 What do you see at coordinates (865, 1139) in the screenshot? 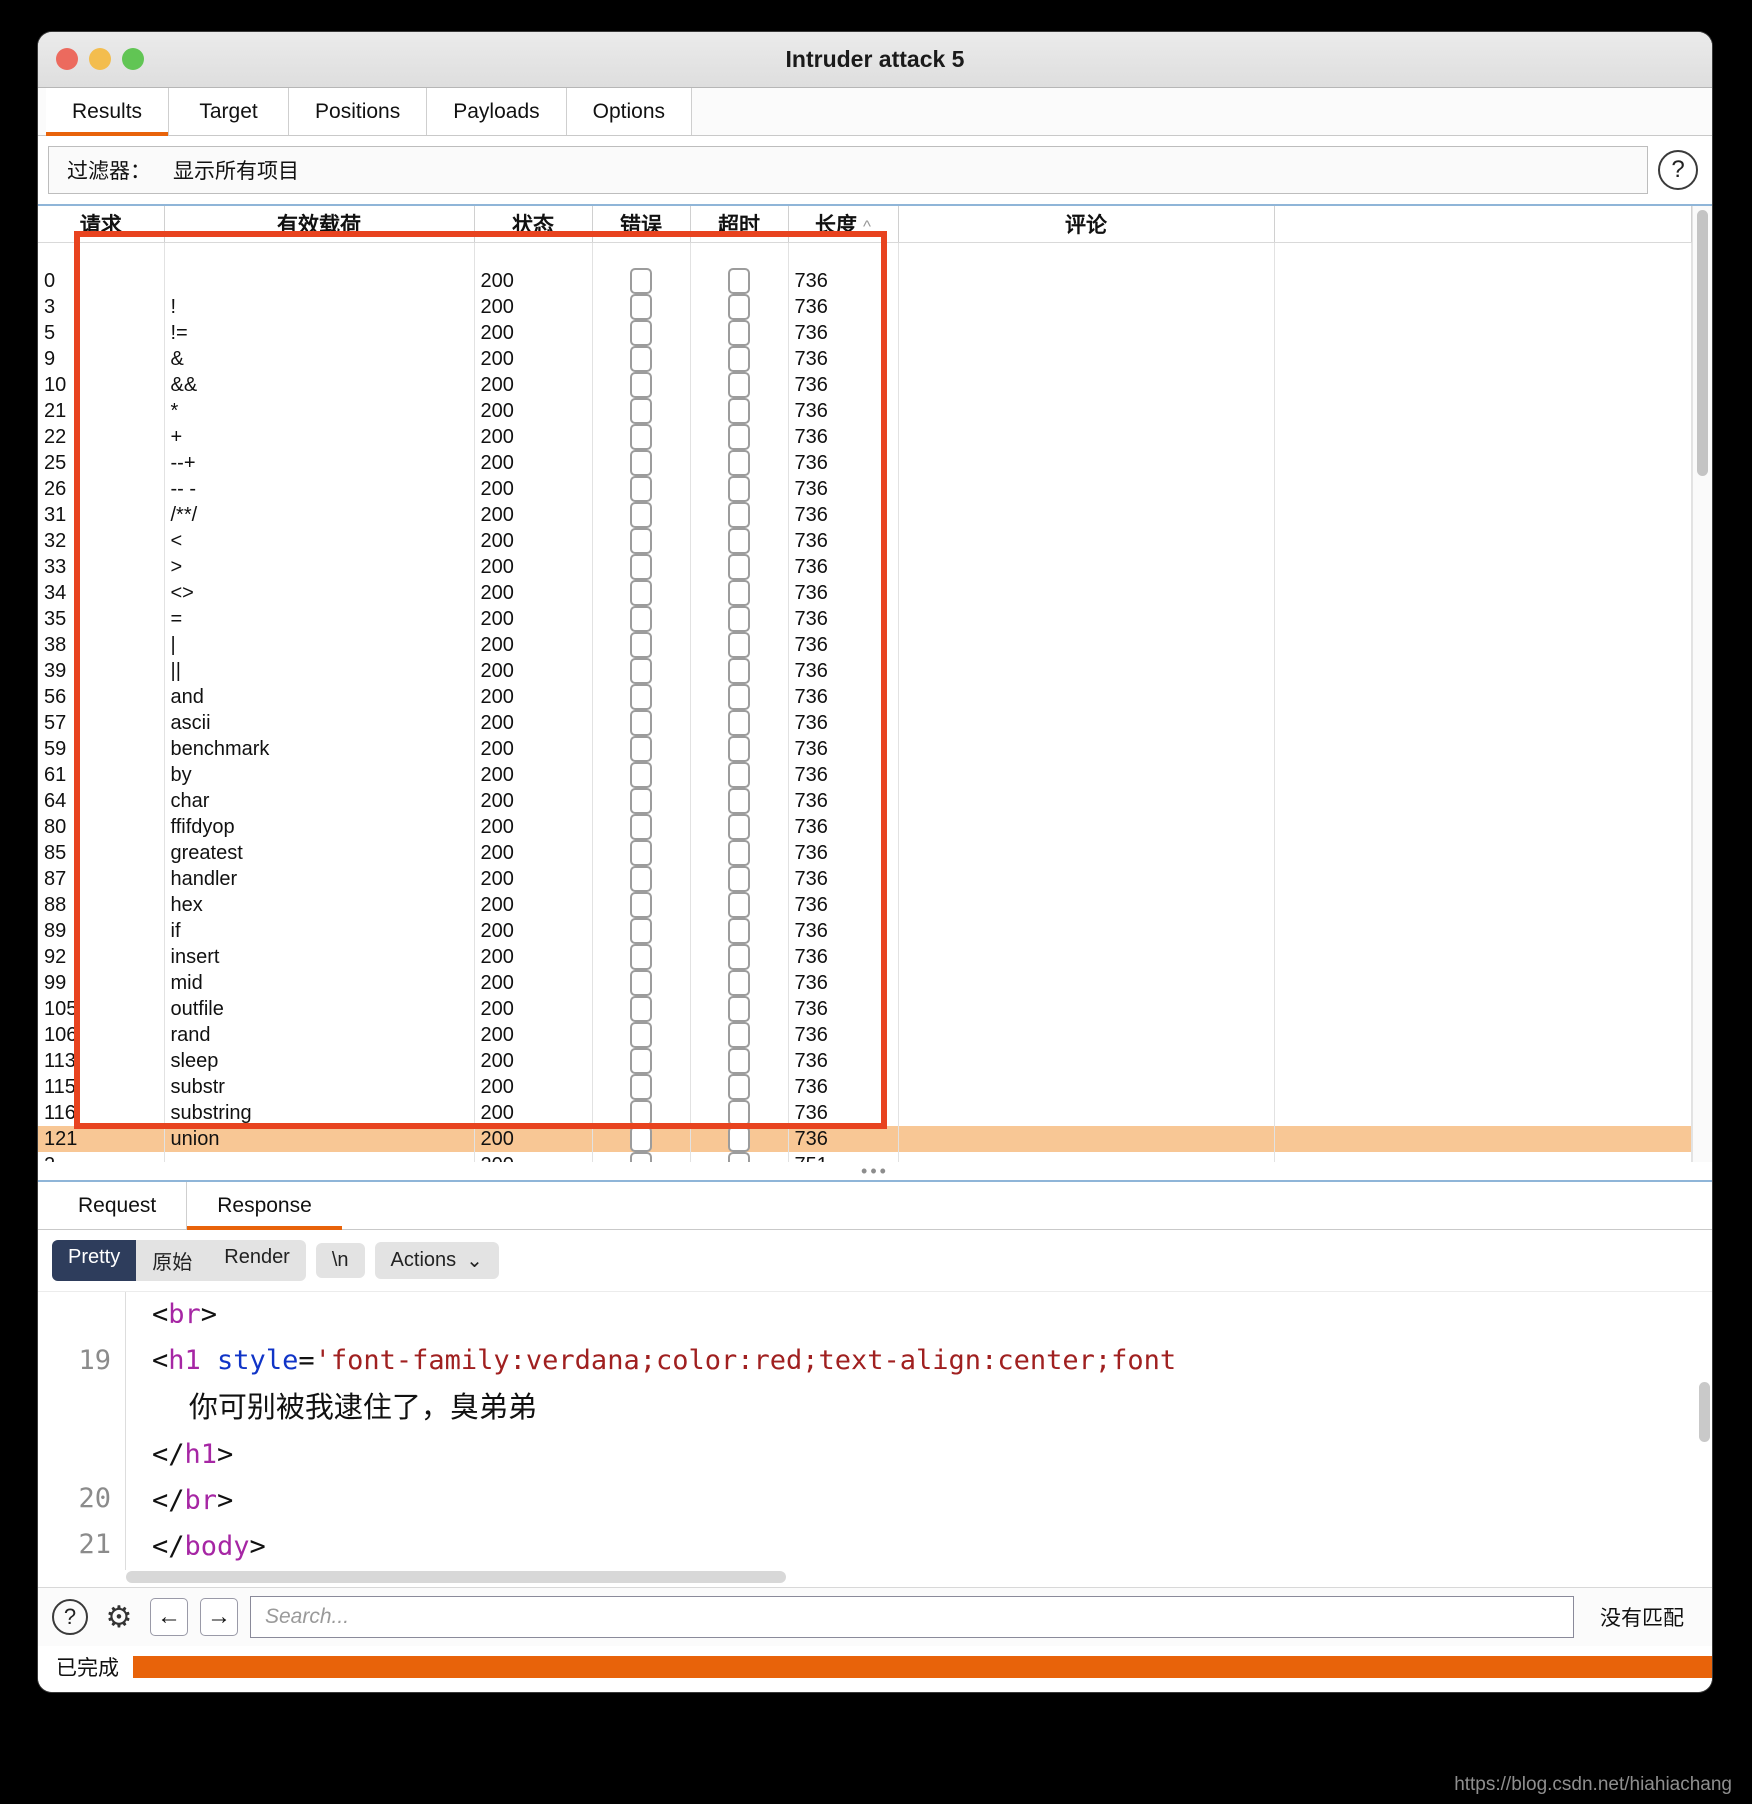
I see `table-row: 121 union 200 736` at bounding box center [865, 1139].